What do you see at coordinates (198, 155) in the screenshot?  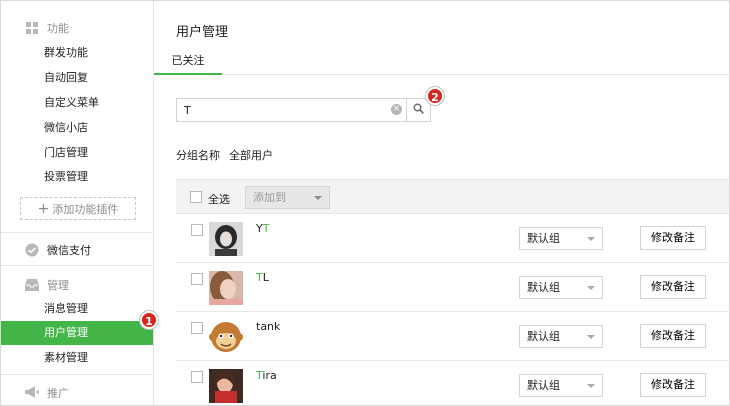 I see `group-filter-label: 分组名称` at bounding box center [198, 155].